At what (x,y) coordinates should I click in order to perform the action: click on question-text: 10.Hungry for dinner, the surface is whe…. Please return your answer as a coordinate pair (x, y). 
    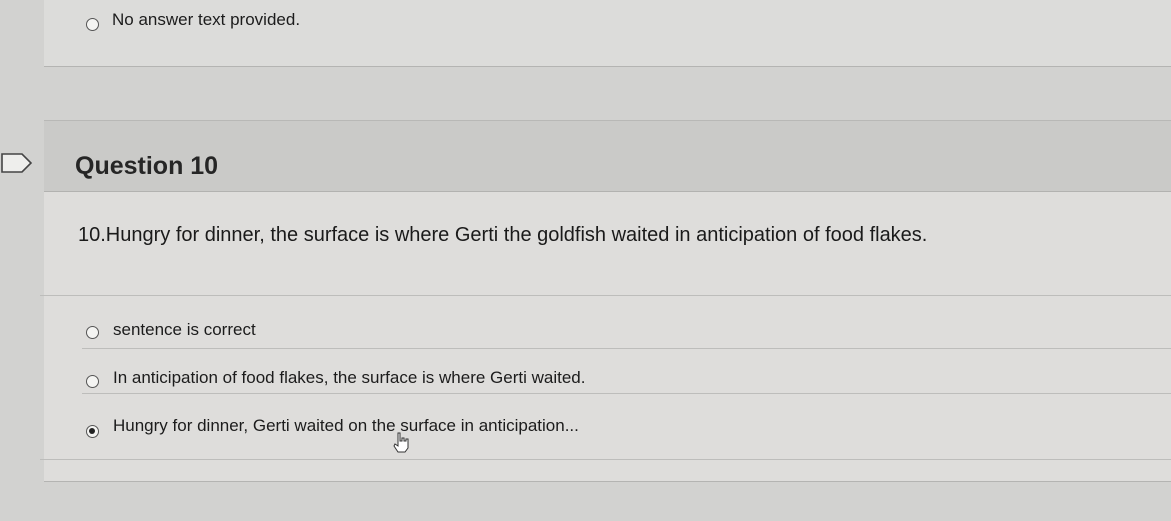
    Looking at the image, I should click on (503, 235).